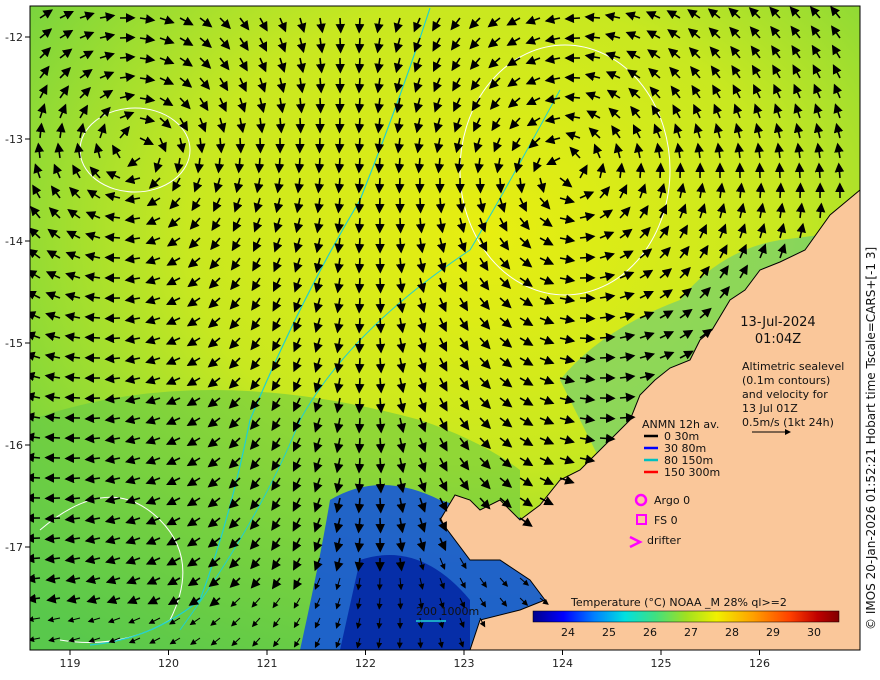  What do you see at coordinates (70, 663) in the screenshot?
I see `x-tick-label: 119` at bounding box center [70, 663].